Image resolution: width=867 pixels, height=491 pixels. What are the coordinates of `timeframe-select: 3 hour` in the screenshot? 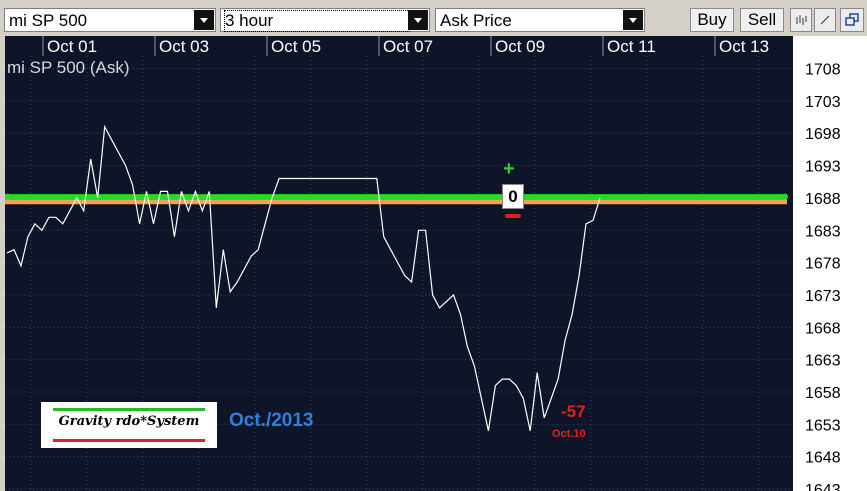 It's located at (325, 20).